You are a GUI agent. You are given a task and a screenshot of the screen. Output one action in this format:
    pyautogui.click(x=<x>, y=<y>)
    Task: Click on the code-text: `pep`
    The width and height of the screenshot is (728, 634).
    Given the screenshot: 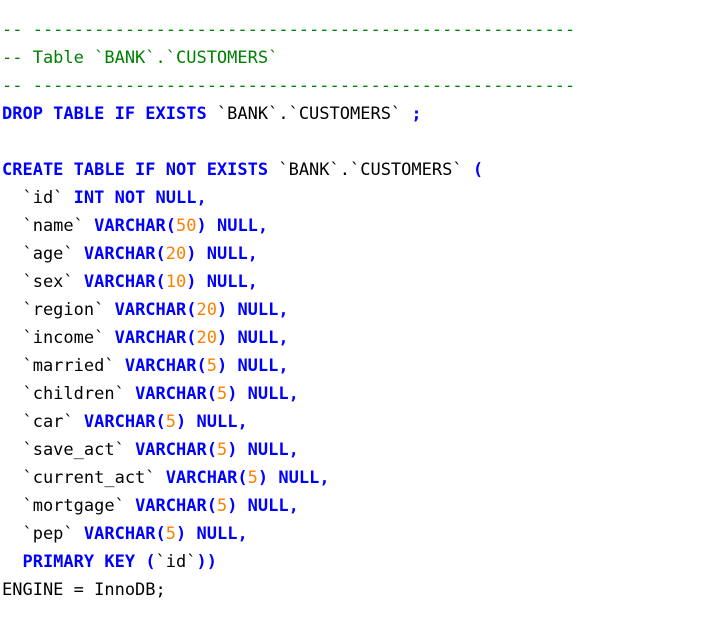 What is the action you would take?
    pyautogui.click(x=43, y=534)
    